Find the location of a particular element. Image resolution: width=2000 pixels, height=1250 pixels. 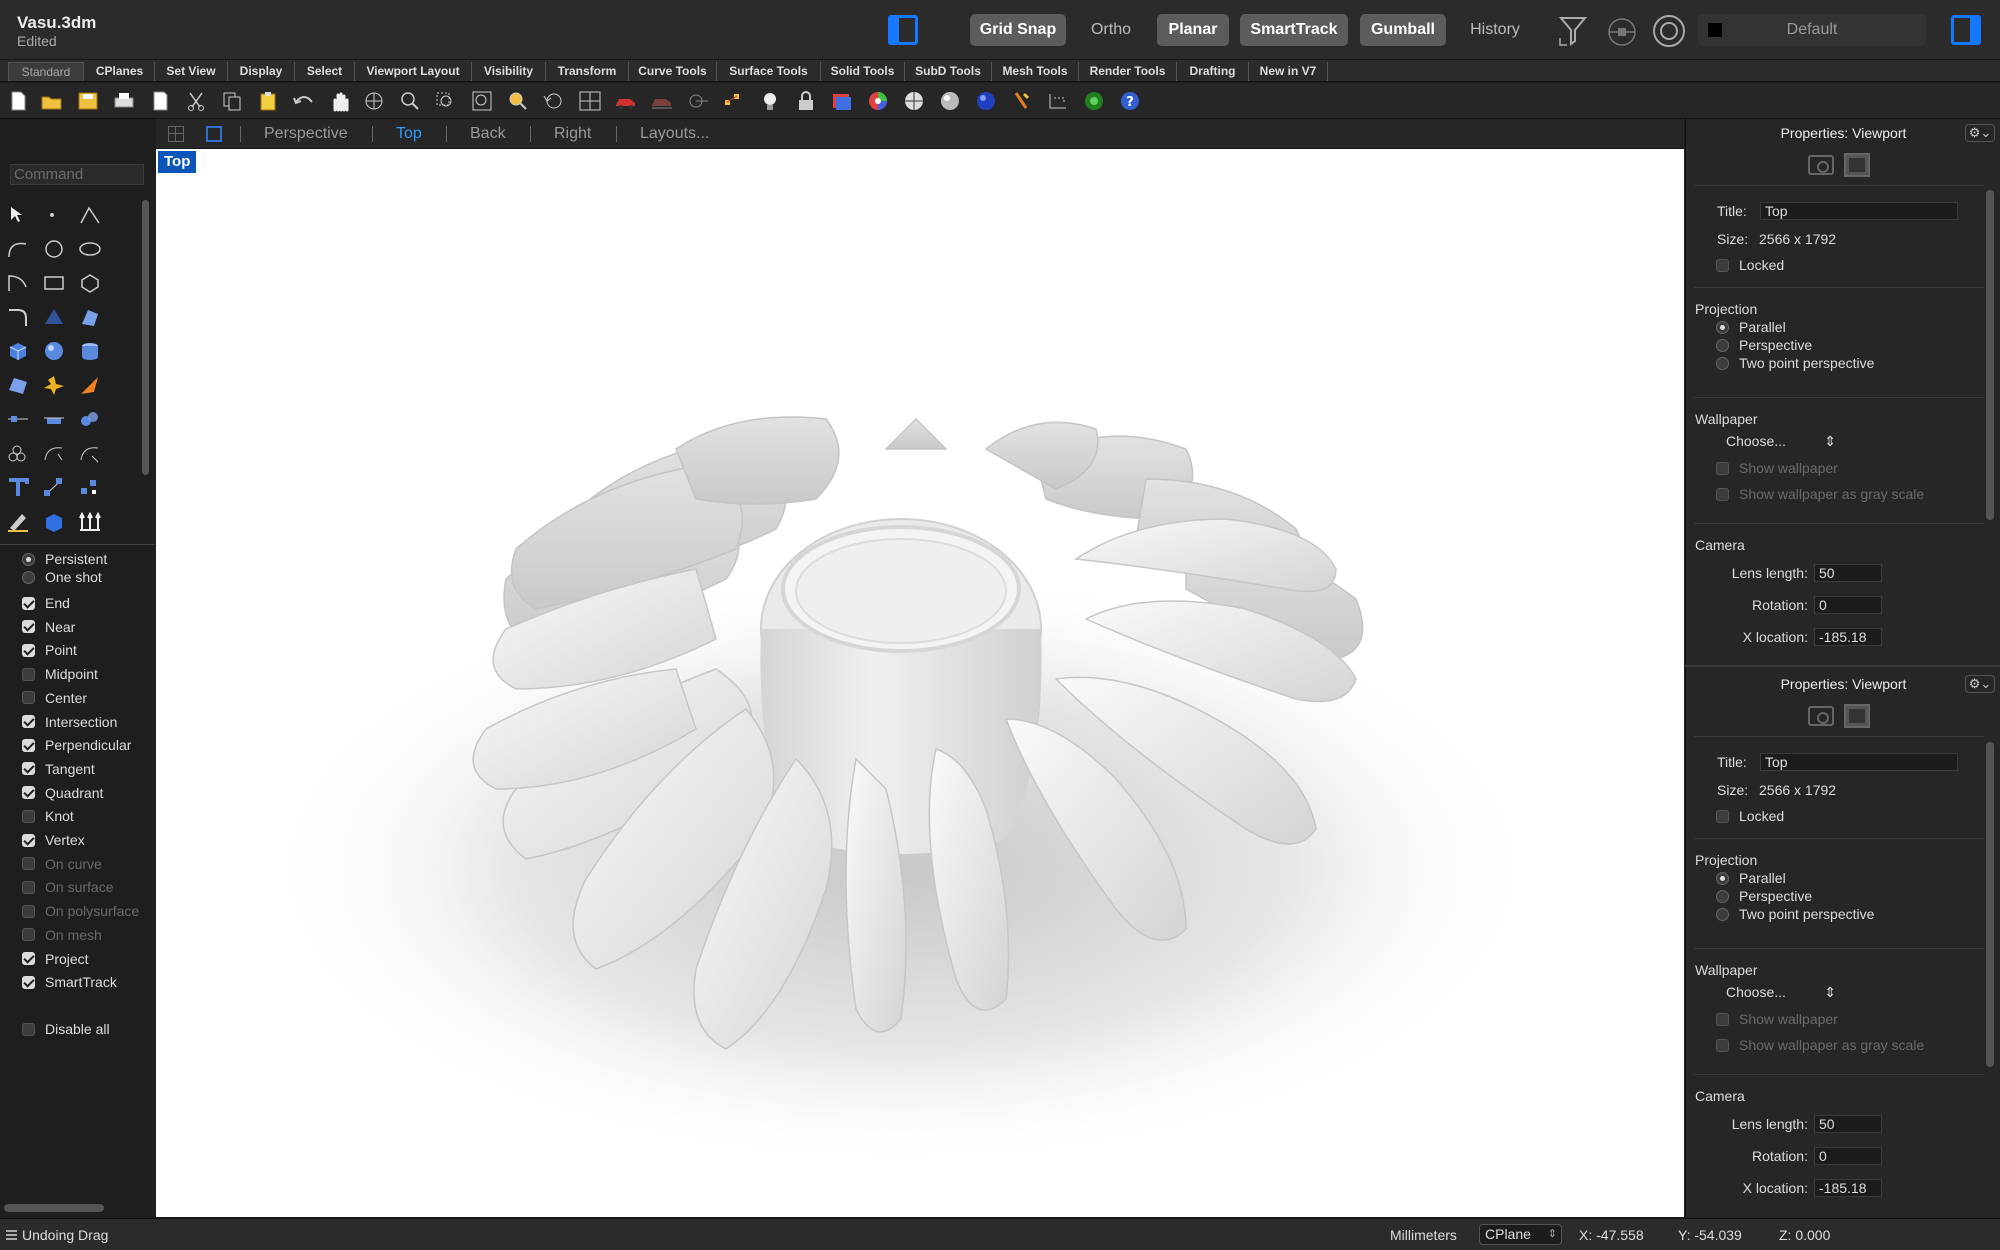

offset-curve-icon is located at coordinates (54, 453).